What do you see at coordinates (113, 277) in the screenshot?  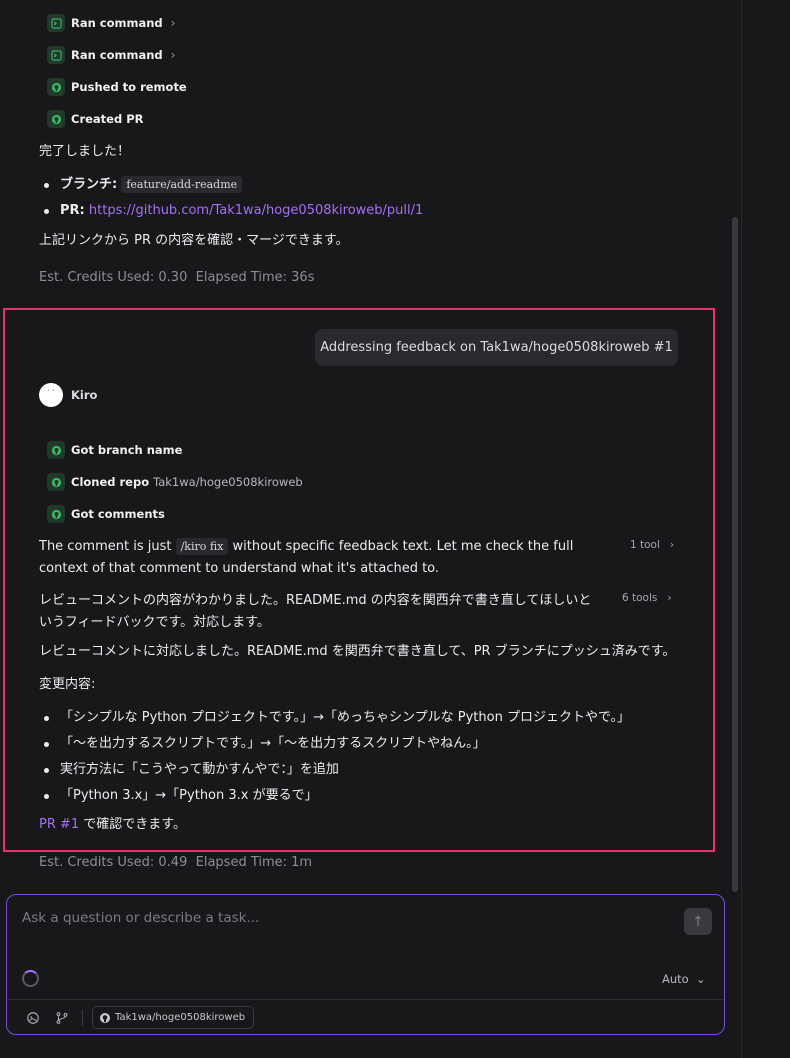 I see `credits-used: Est. Credits Used: 0.30` at bounding box center [113, 277].